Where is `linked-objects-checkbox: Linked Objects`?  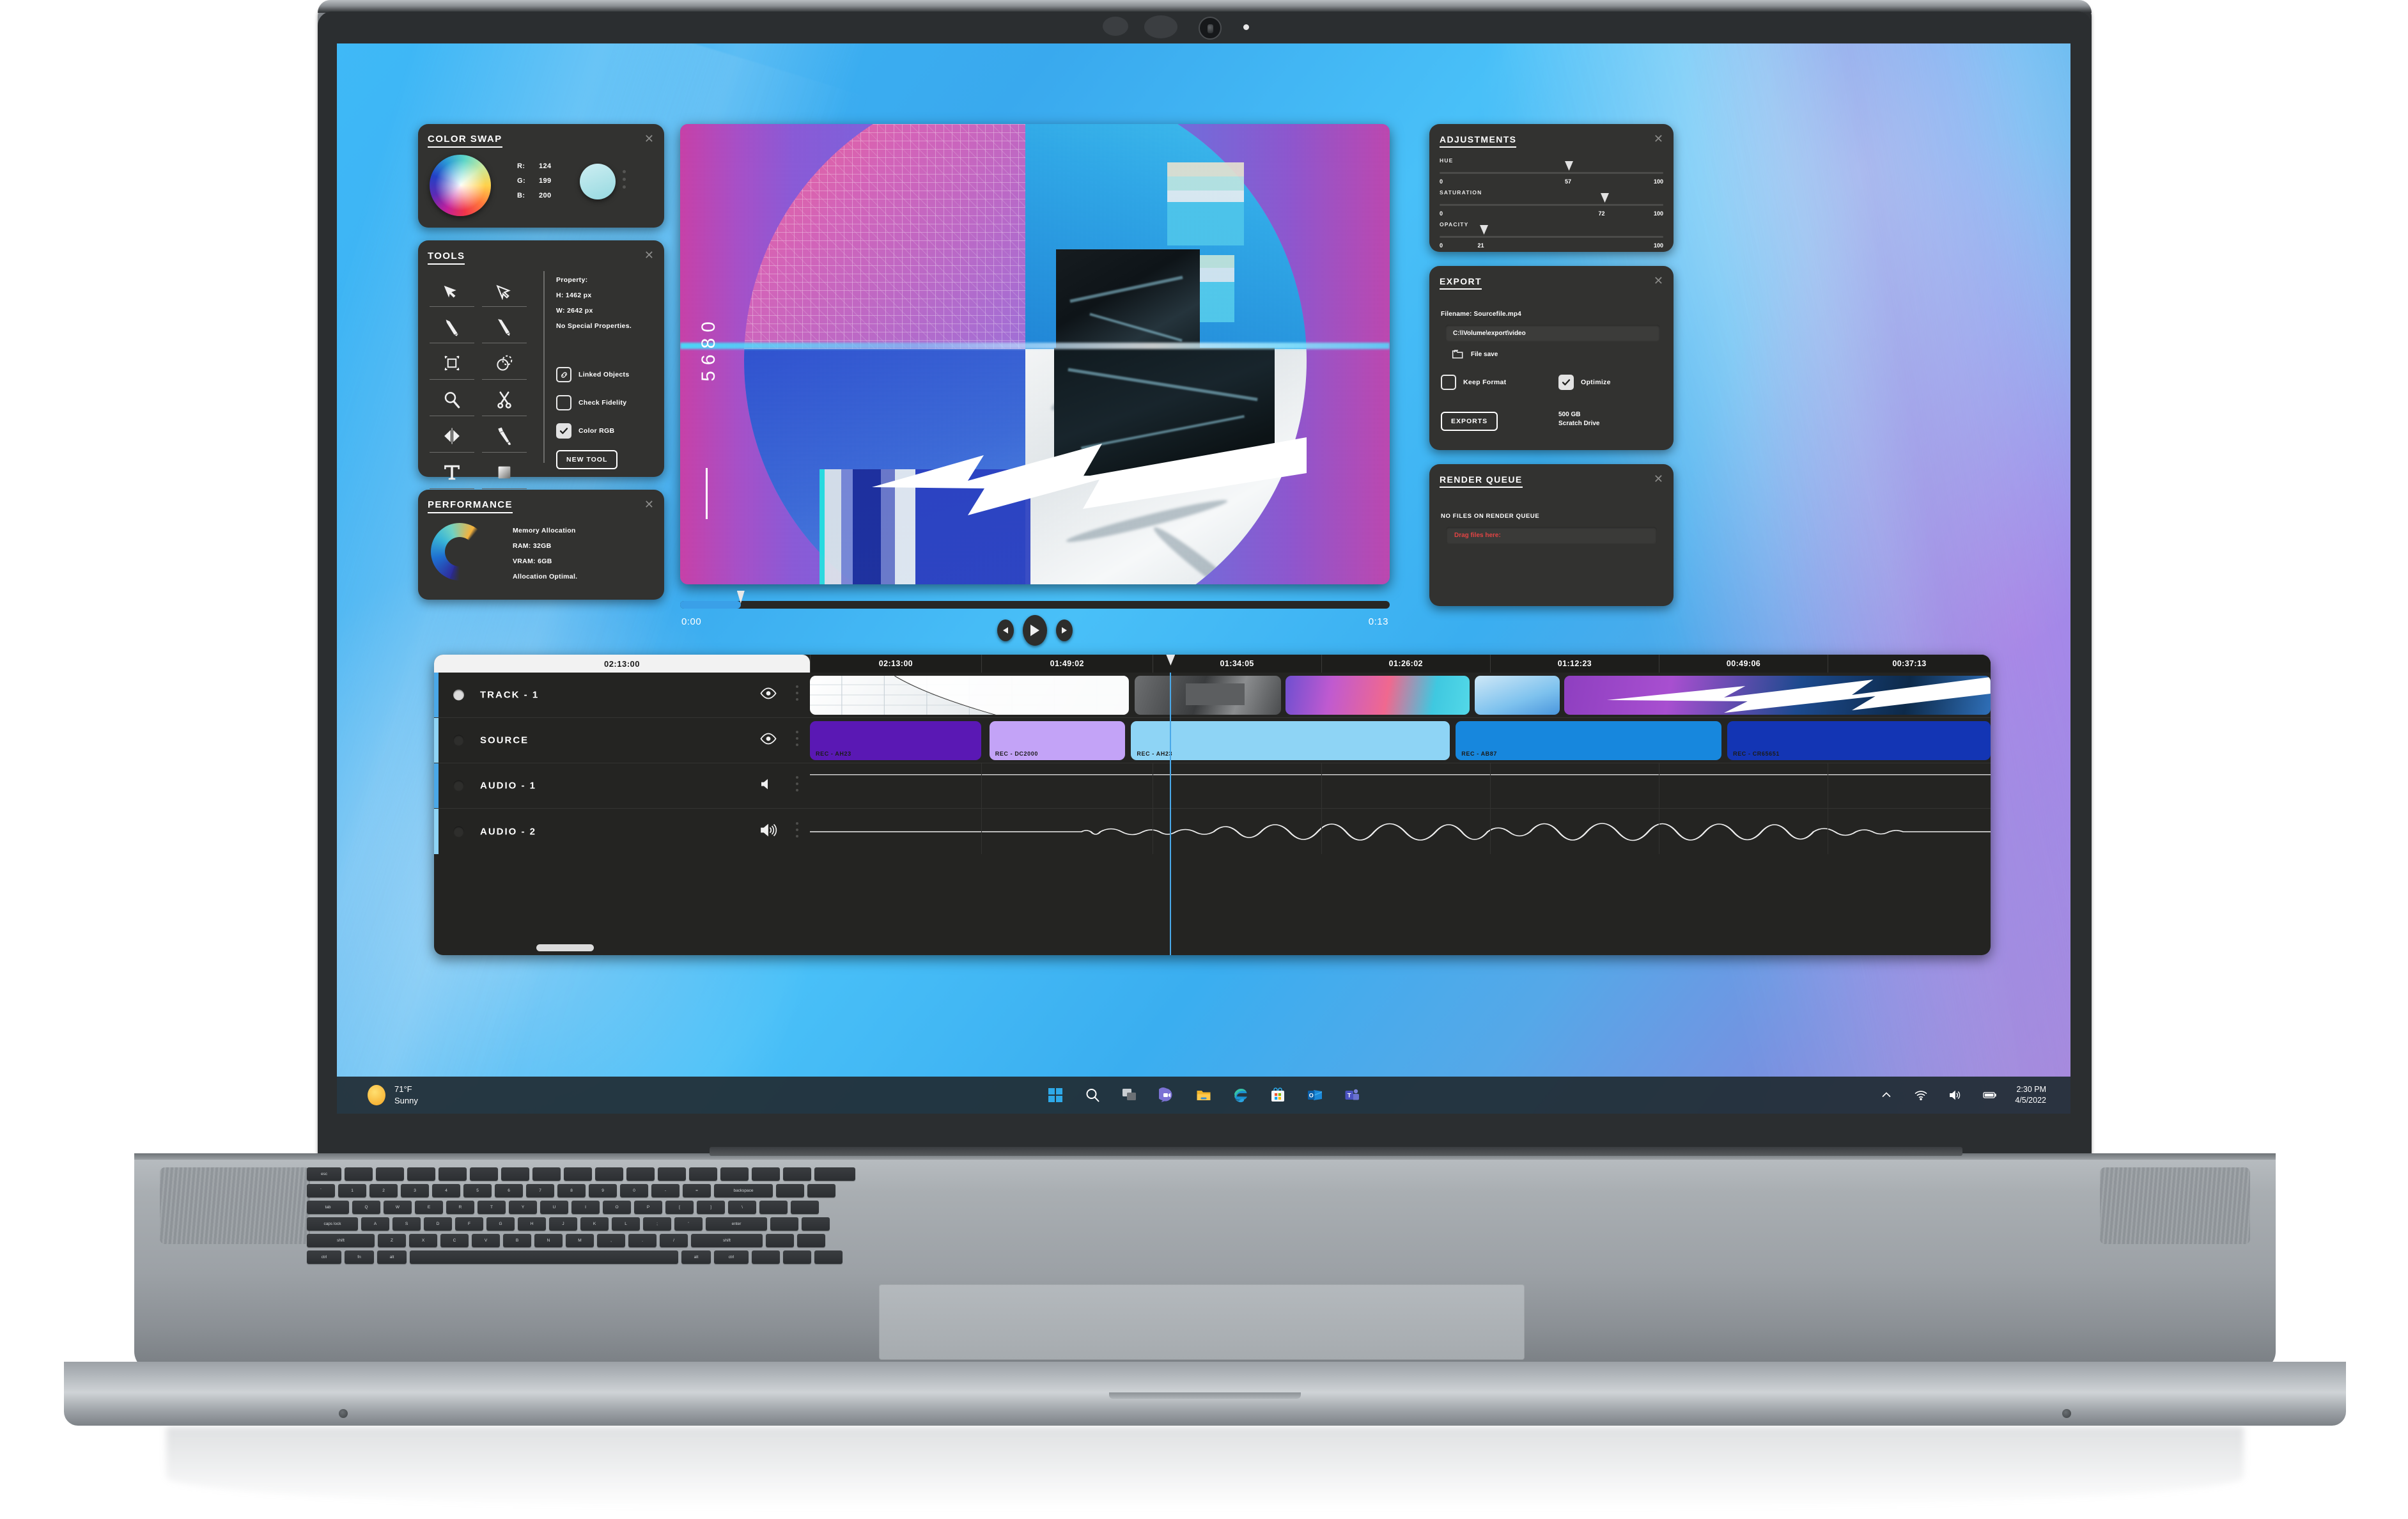
linked-objects-checkbox: Linked Objects is located at coordinates (592, 374).